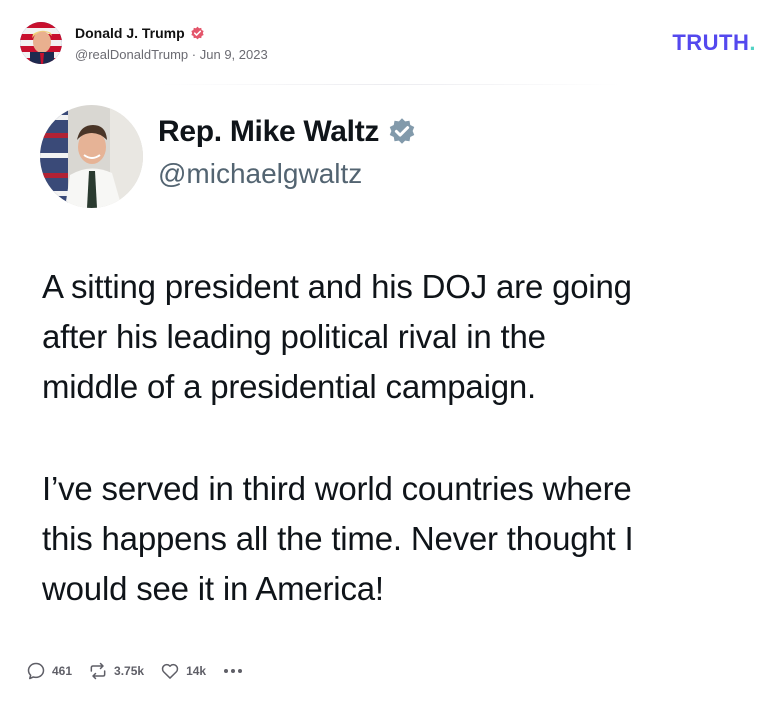  I want to click on author-avatar, so click(41, 43).